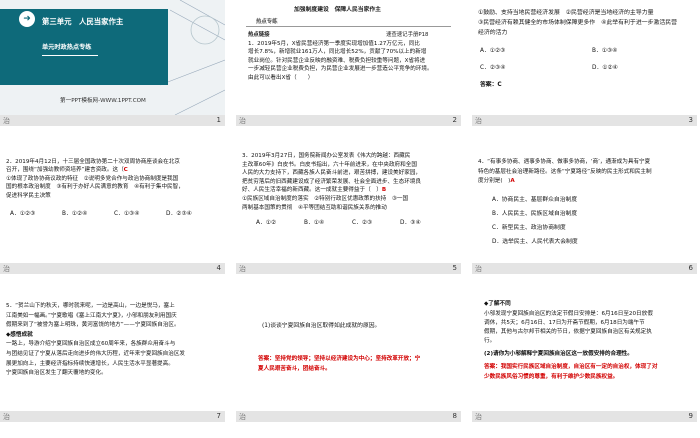  Describe the element at coordinates (314, 223) in the screenshot. I see `choice-b: B．①④` at that location.